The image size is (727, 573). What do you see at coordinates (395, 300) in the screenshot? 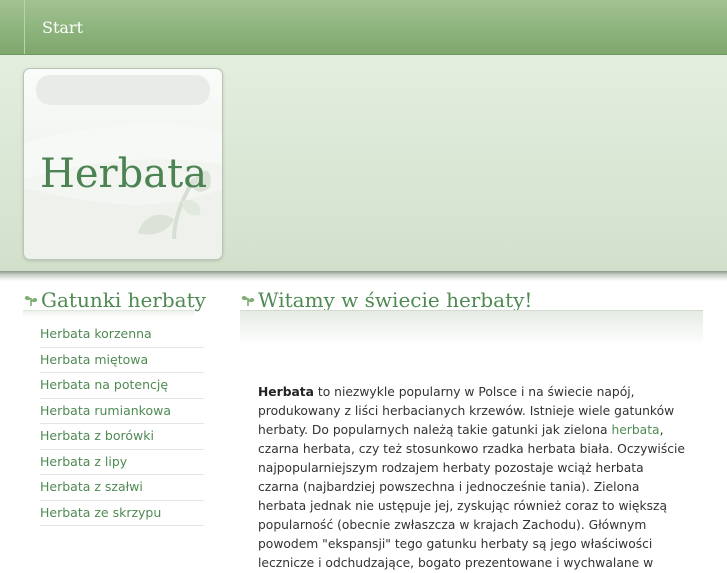
I see `main-title: Witamy w świecie herbaty!` at bounding box center [395, 300].